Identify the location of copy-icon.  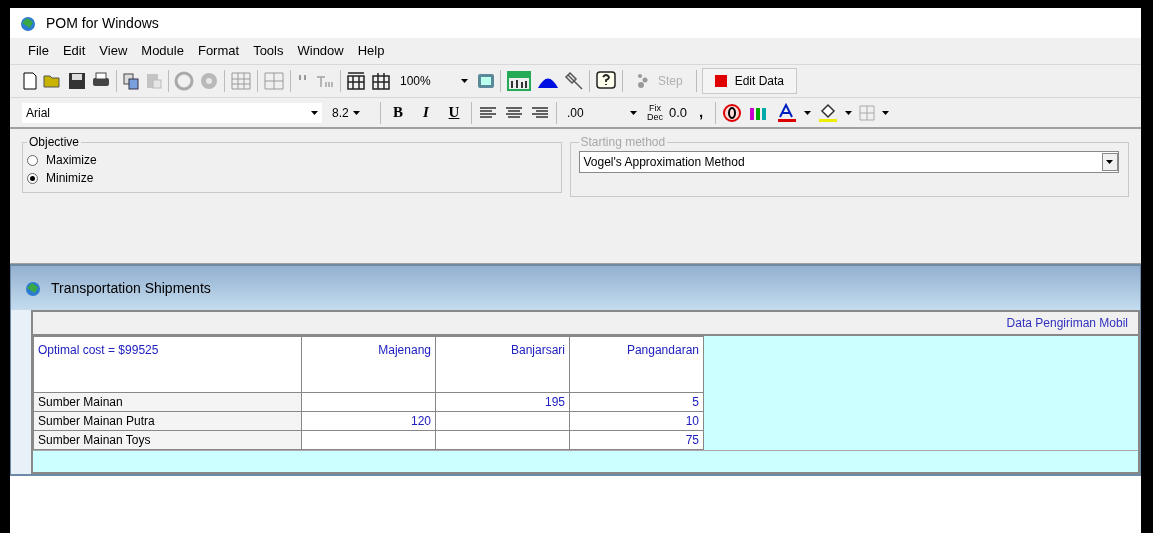
(131, 81).